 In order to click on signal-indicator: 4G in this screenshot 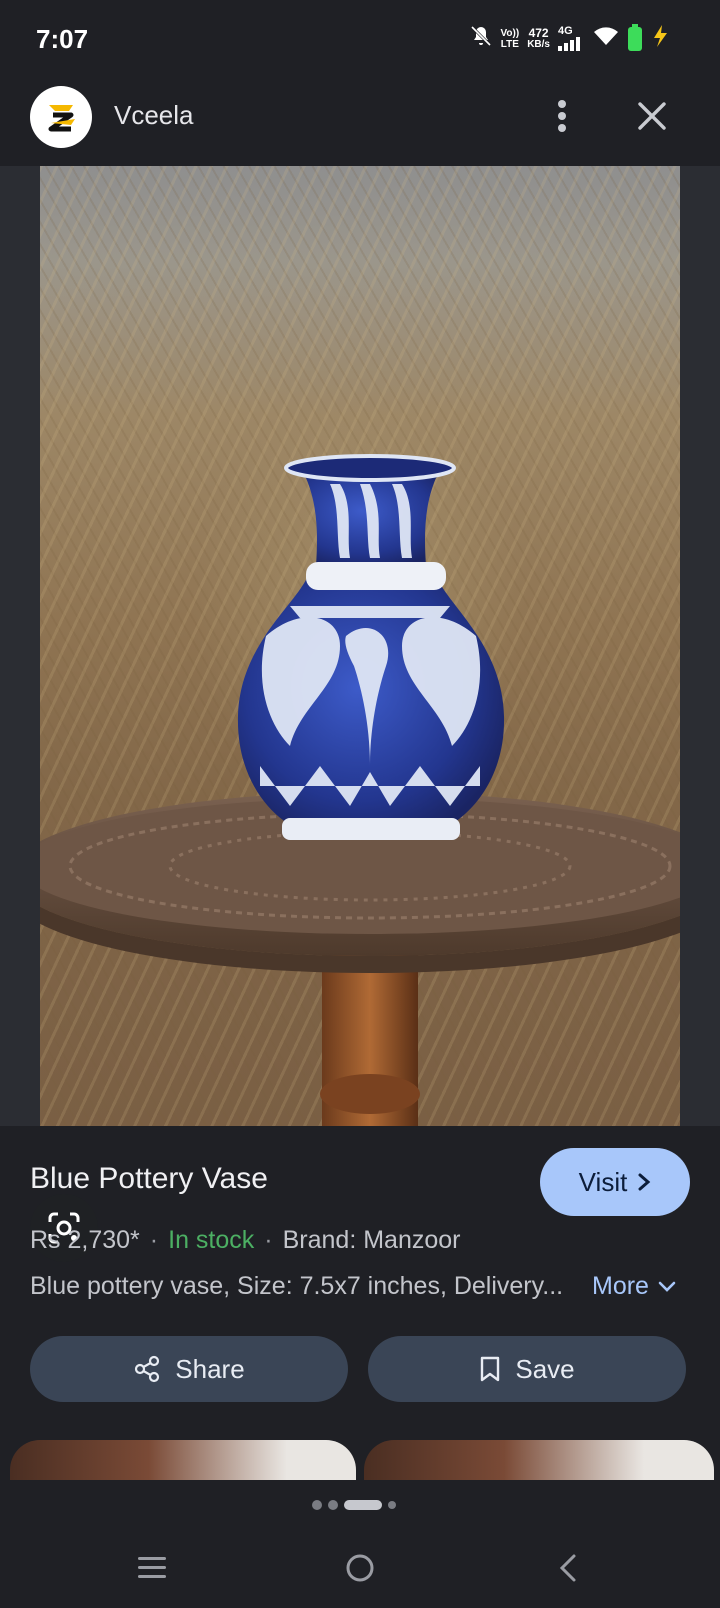, I will do `click(571, 38)`.